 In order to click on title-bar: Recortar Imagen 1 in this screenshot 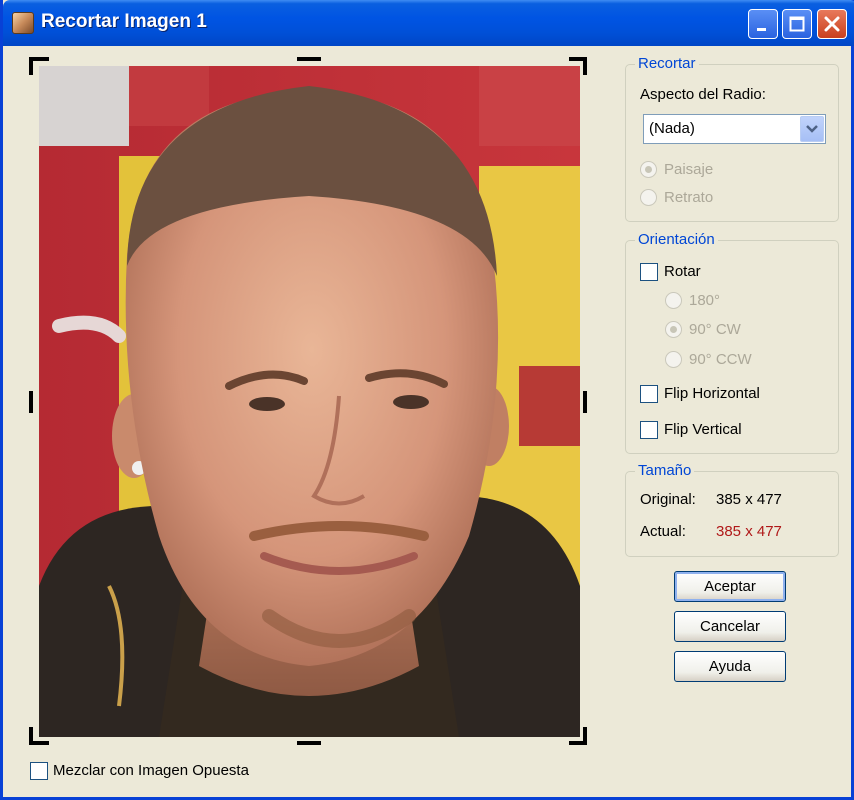, I will do `click(428, 23)`.